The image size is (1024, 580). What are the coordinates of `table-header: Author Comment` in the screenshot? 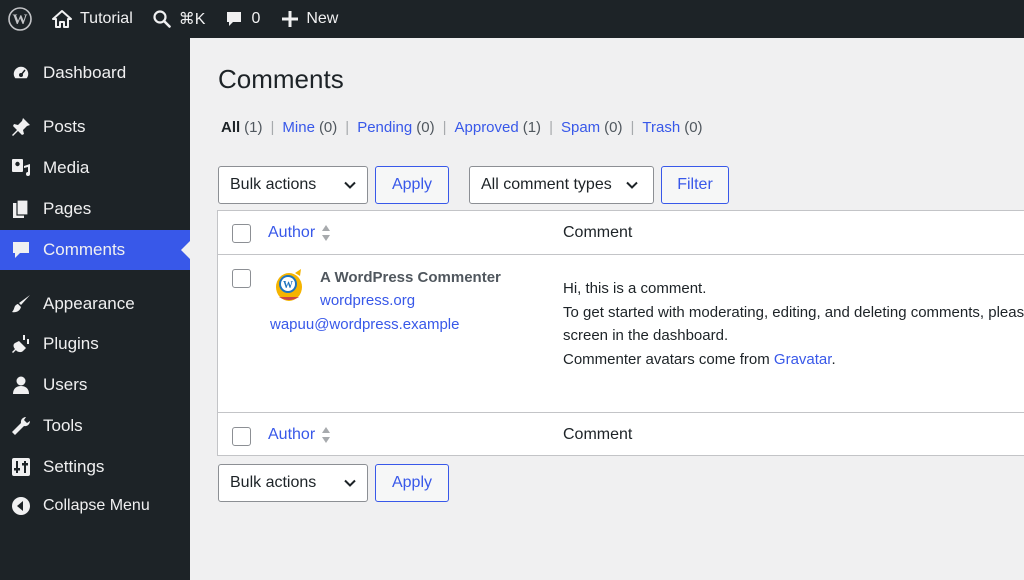 It's located at (621, 233).